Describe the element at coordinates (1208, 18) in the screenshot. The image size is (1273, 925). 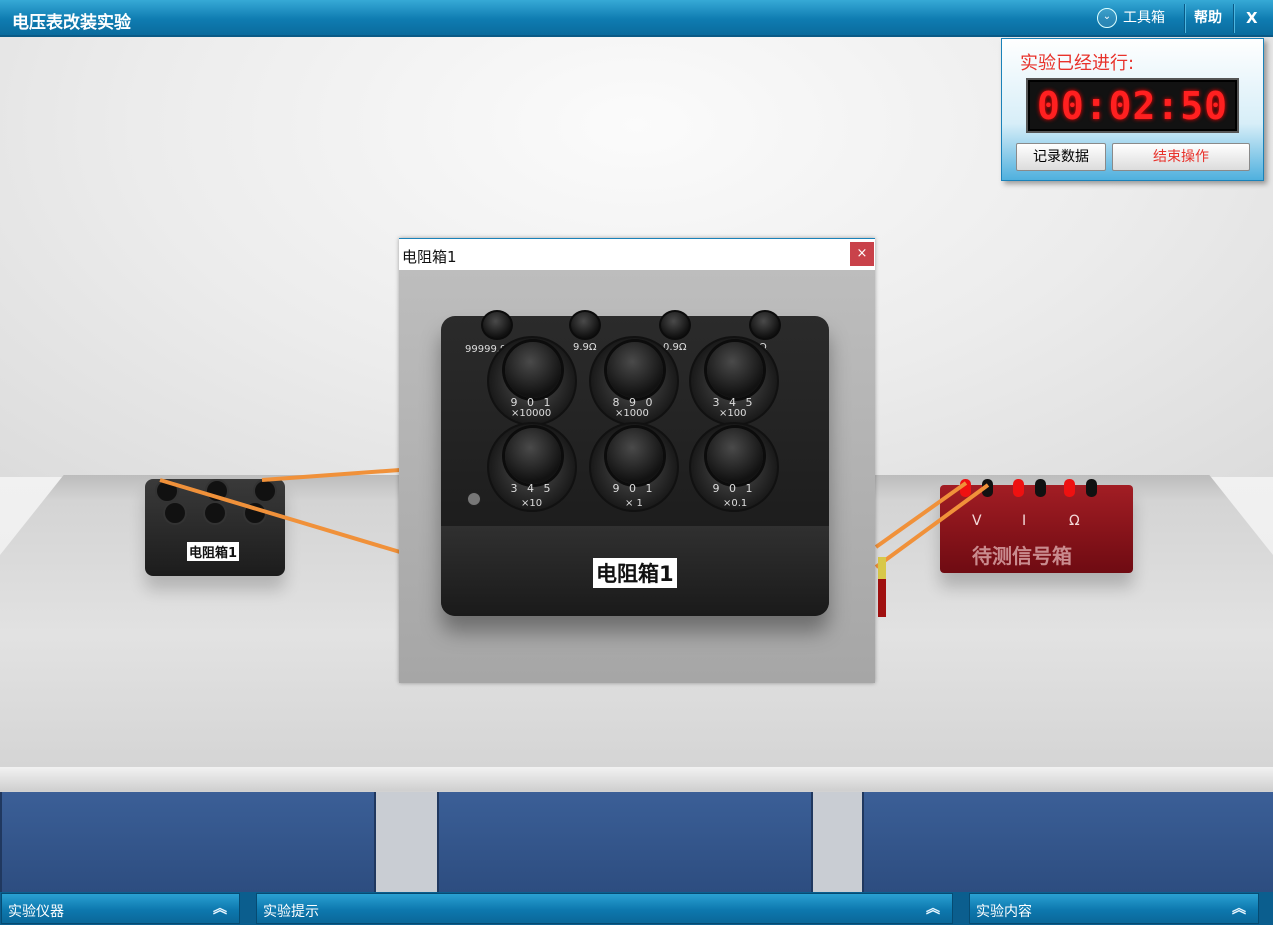
I see `help-button: 帮助` at that location.